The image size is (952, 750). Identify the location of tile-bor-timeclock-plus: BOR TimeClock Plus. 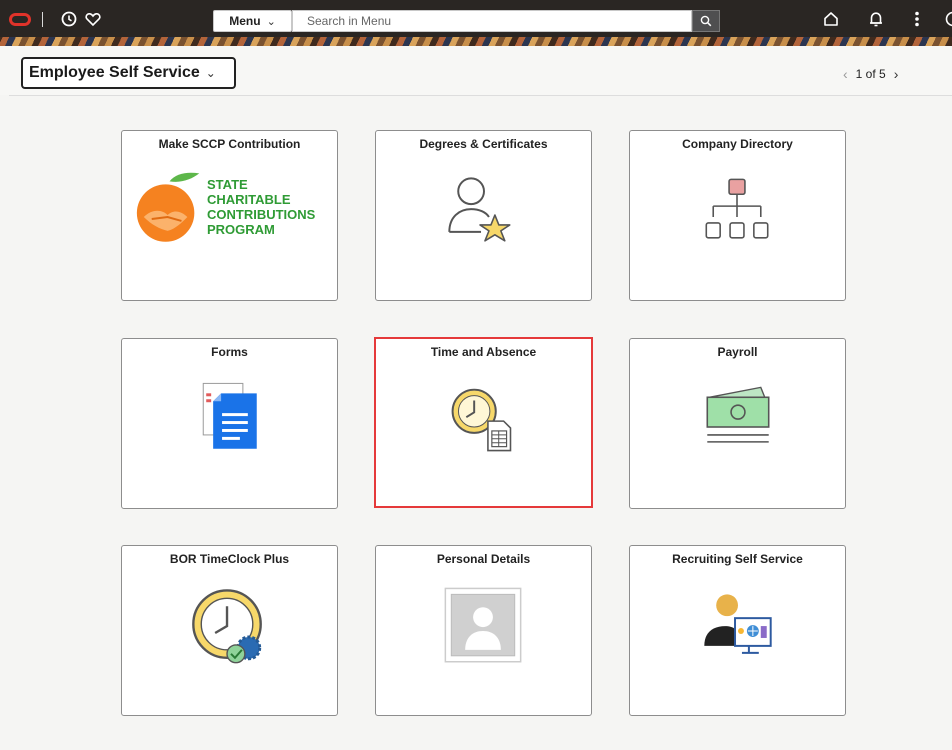
(229, 630).